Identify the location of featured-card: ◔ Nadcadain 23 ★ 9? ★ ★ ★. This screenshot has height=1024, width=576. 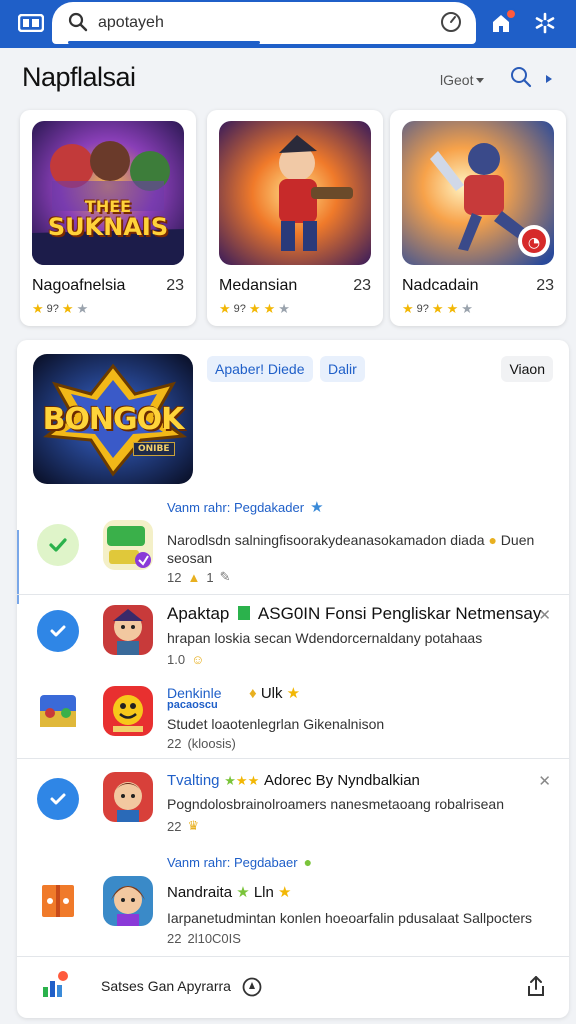
(478, 218).